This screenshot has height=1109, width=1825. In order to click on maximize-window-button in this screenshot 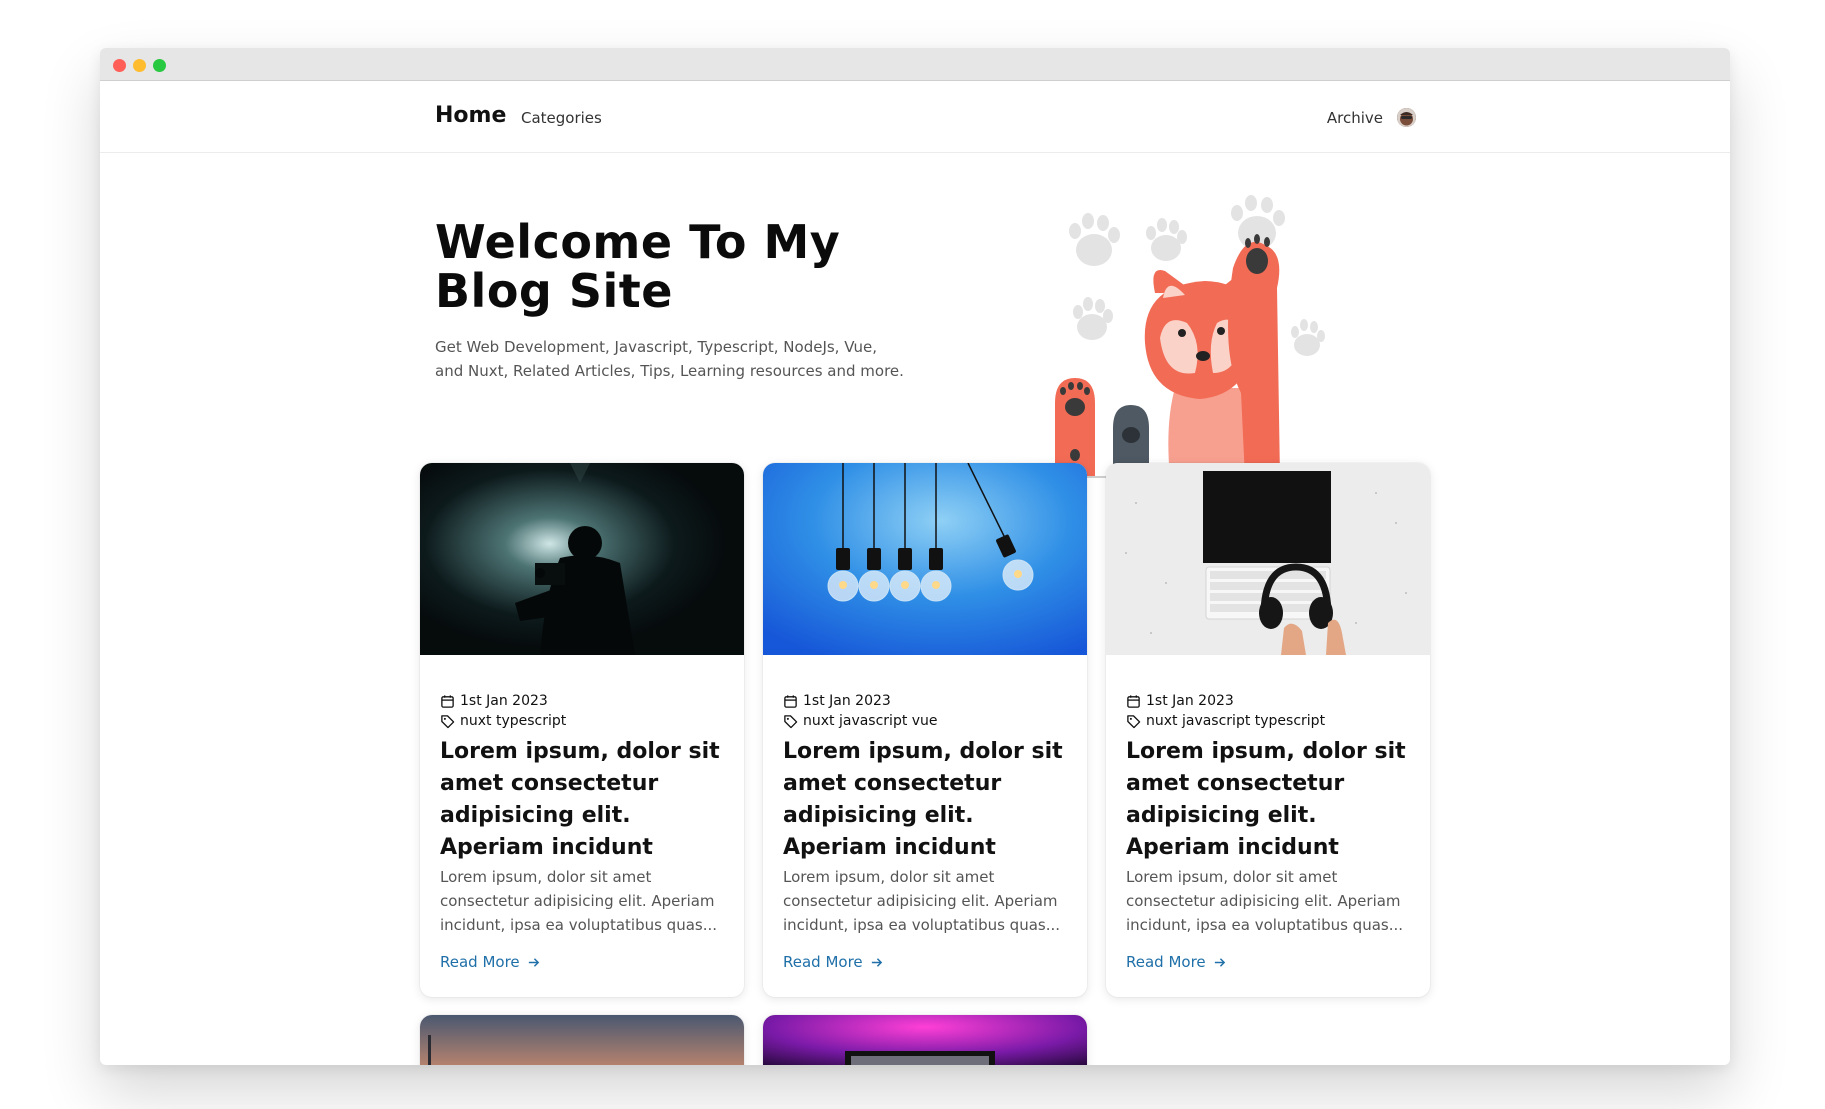, I will do `click(159, 65)`.